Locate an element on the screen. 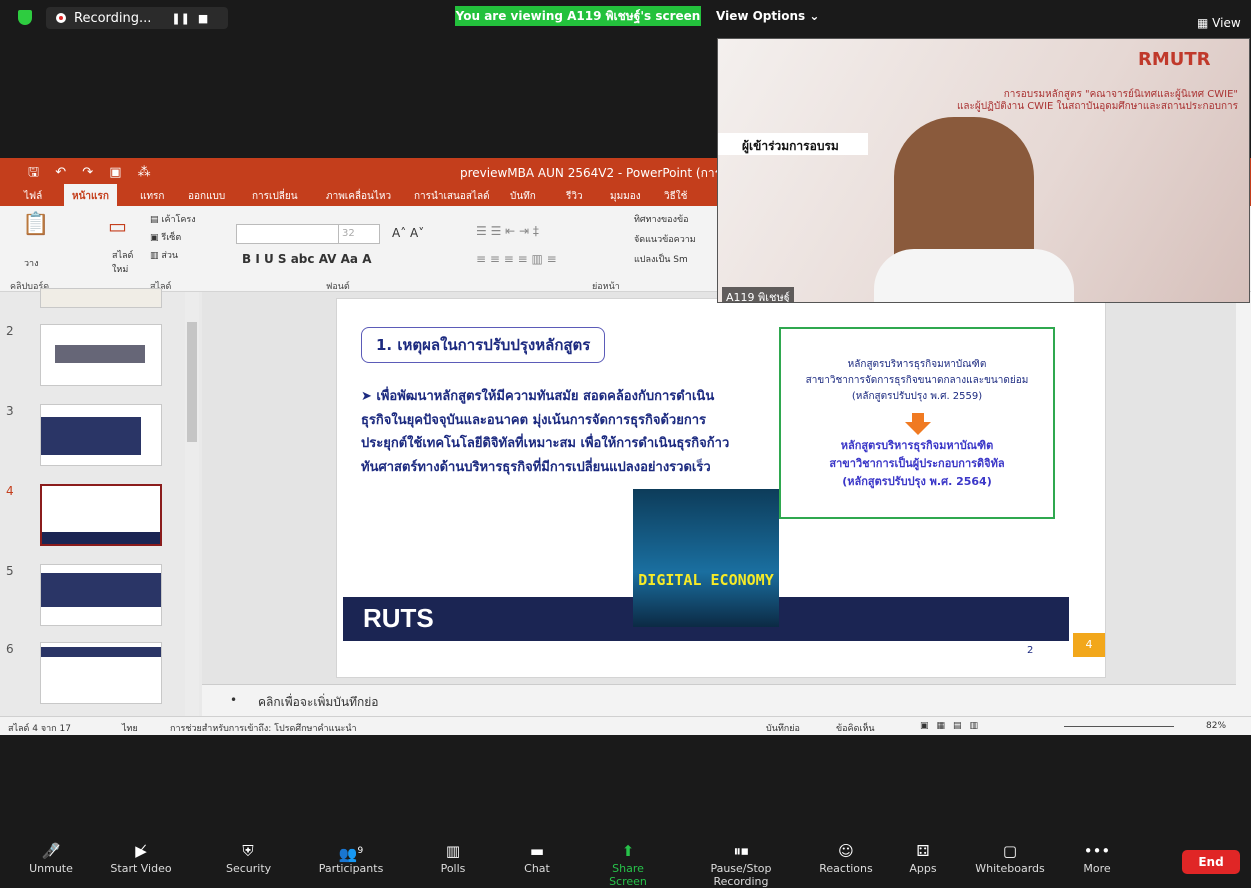 The height and width of the screenshot is (888, 1251). pause-icon: ❚❚ is located at coordinates (180, 18).